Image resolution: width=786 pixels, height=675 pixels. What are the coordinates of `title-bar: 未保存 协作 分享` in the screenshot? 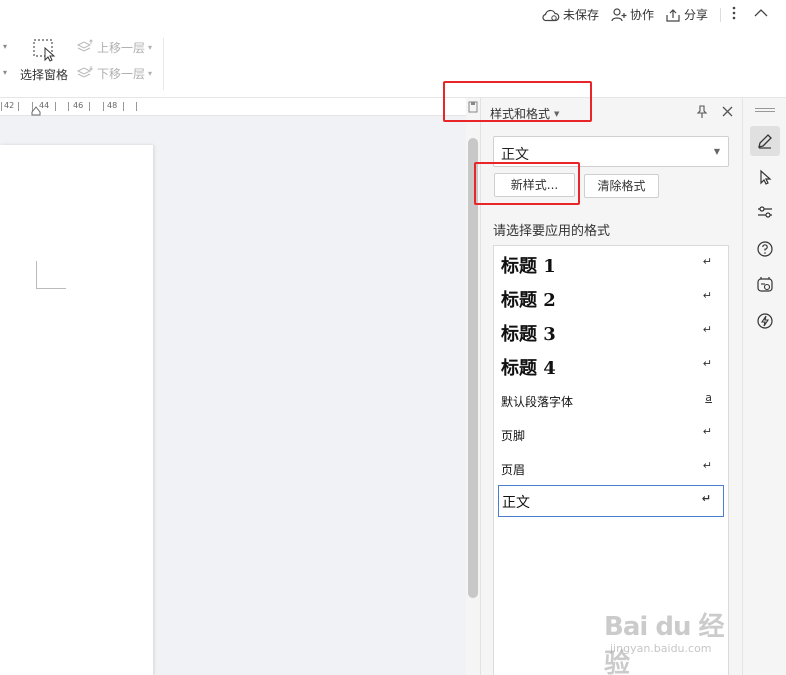 It's located at (393, 15).